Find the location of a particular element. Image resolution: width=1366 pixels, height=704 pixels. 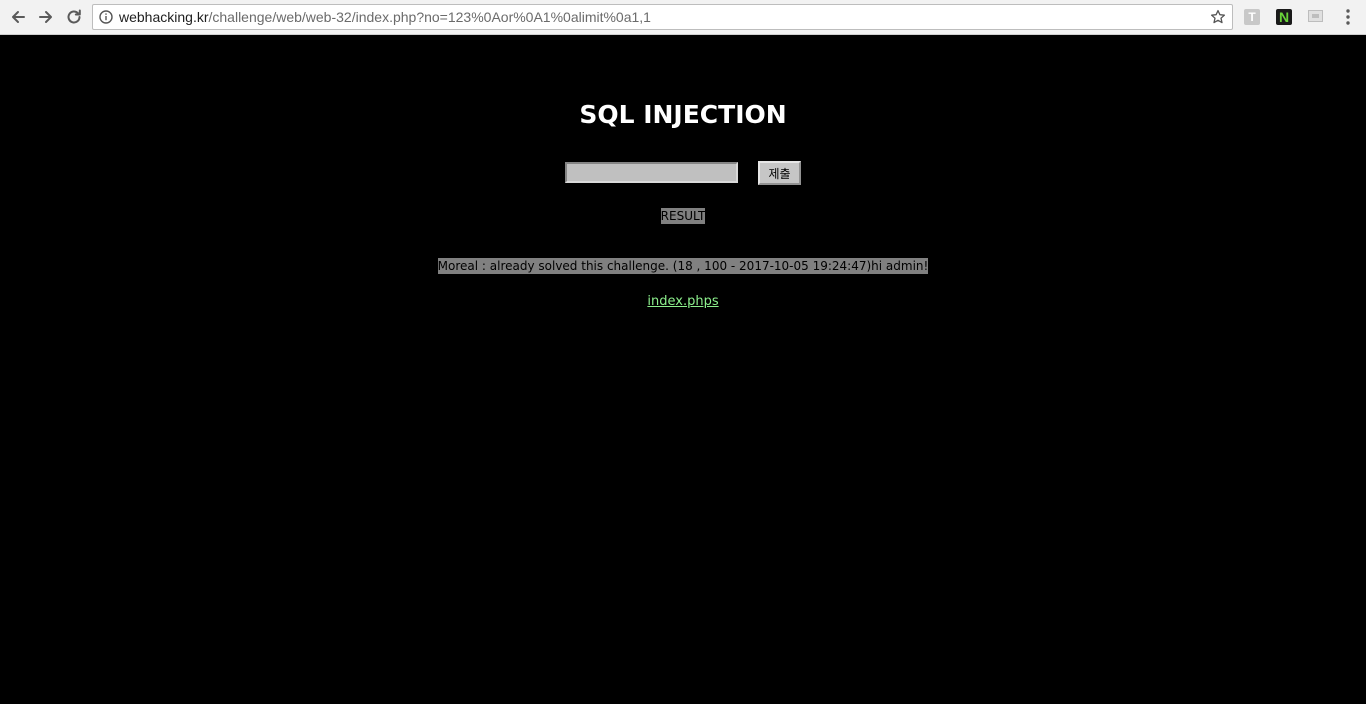

page-title: SQL INJECTION is located at coordinates (683, 114).